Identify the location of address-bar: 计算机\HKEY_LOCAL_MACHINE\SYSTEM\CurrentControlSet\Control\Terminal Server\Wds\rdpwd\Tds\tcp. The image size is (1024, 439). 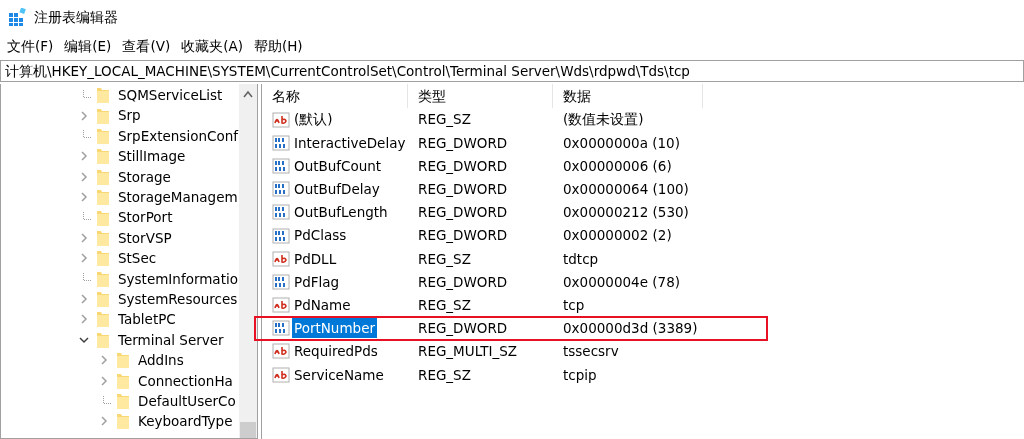
(512, 71).